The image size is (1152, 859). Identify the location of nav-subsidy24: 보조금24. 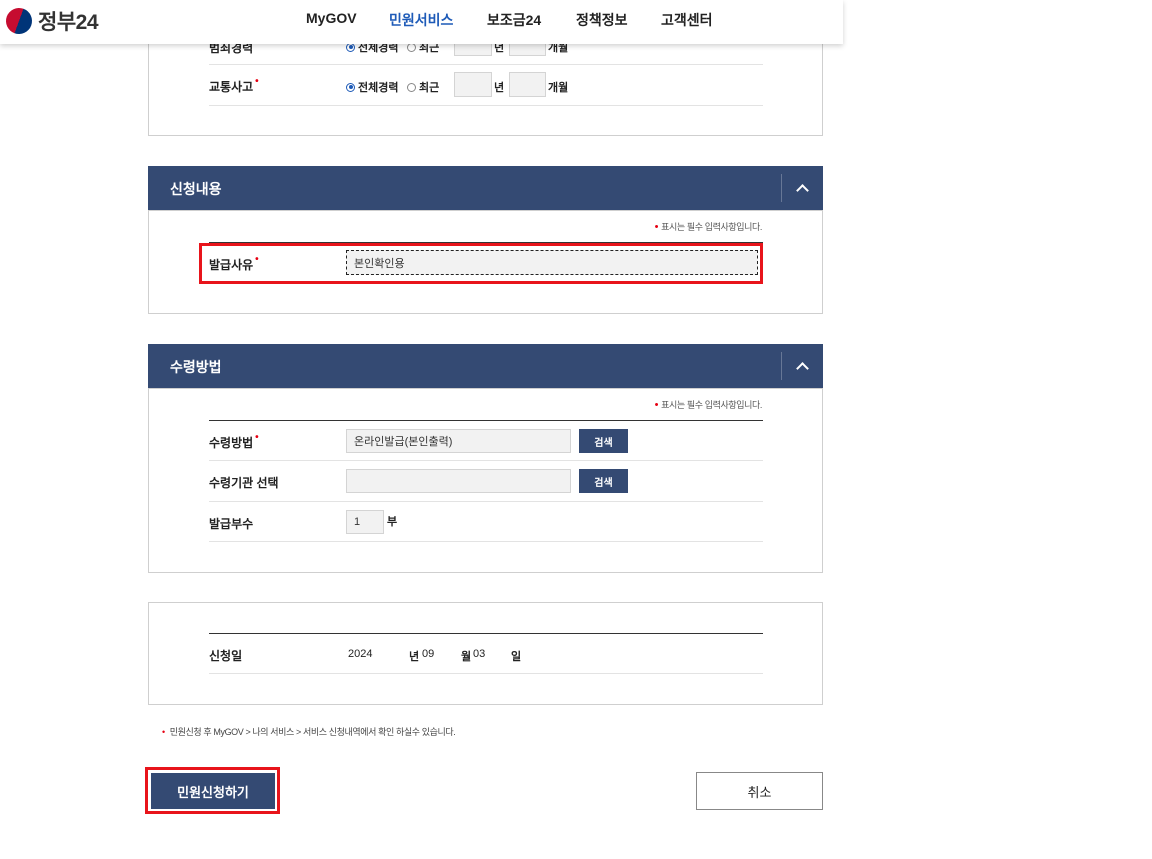
(514, 20).